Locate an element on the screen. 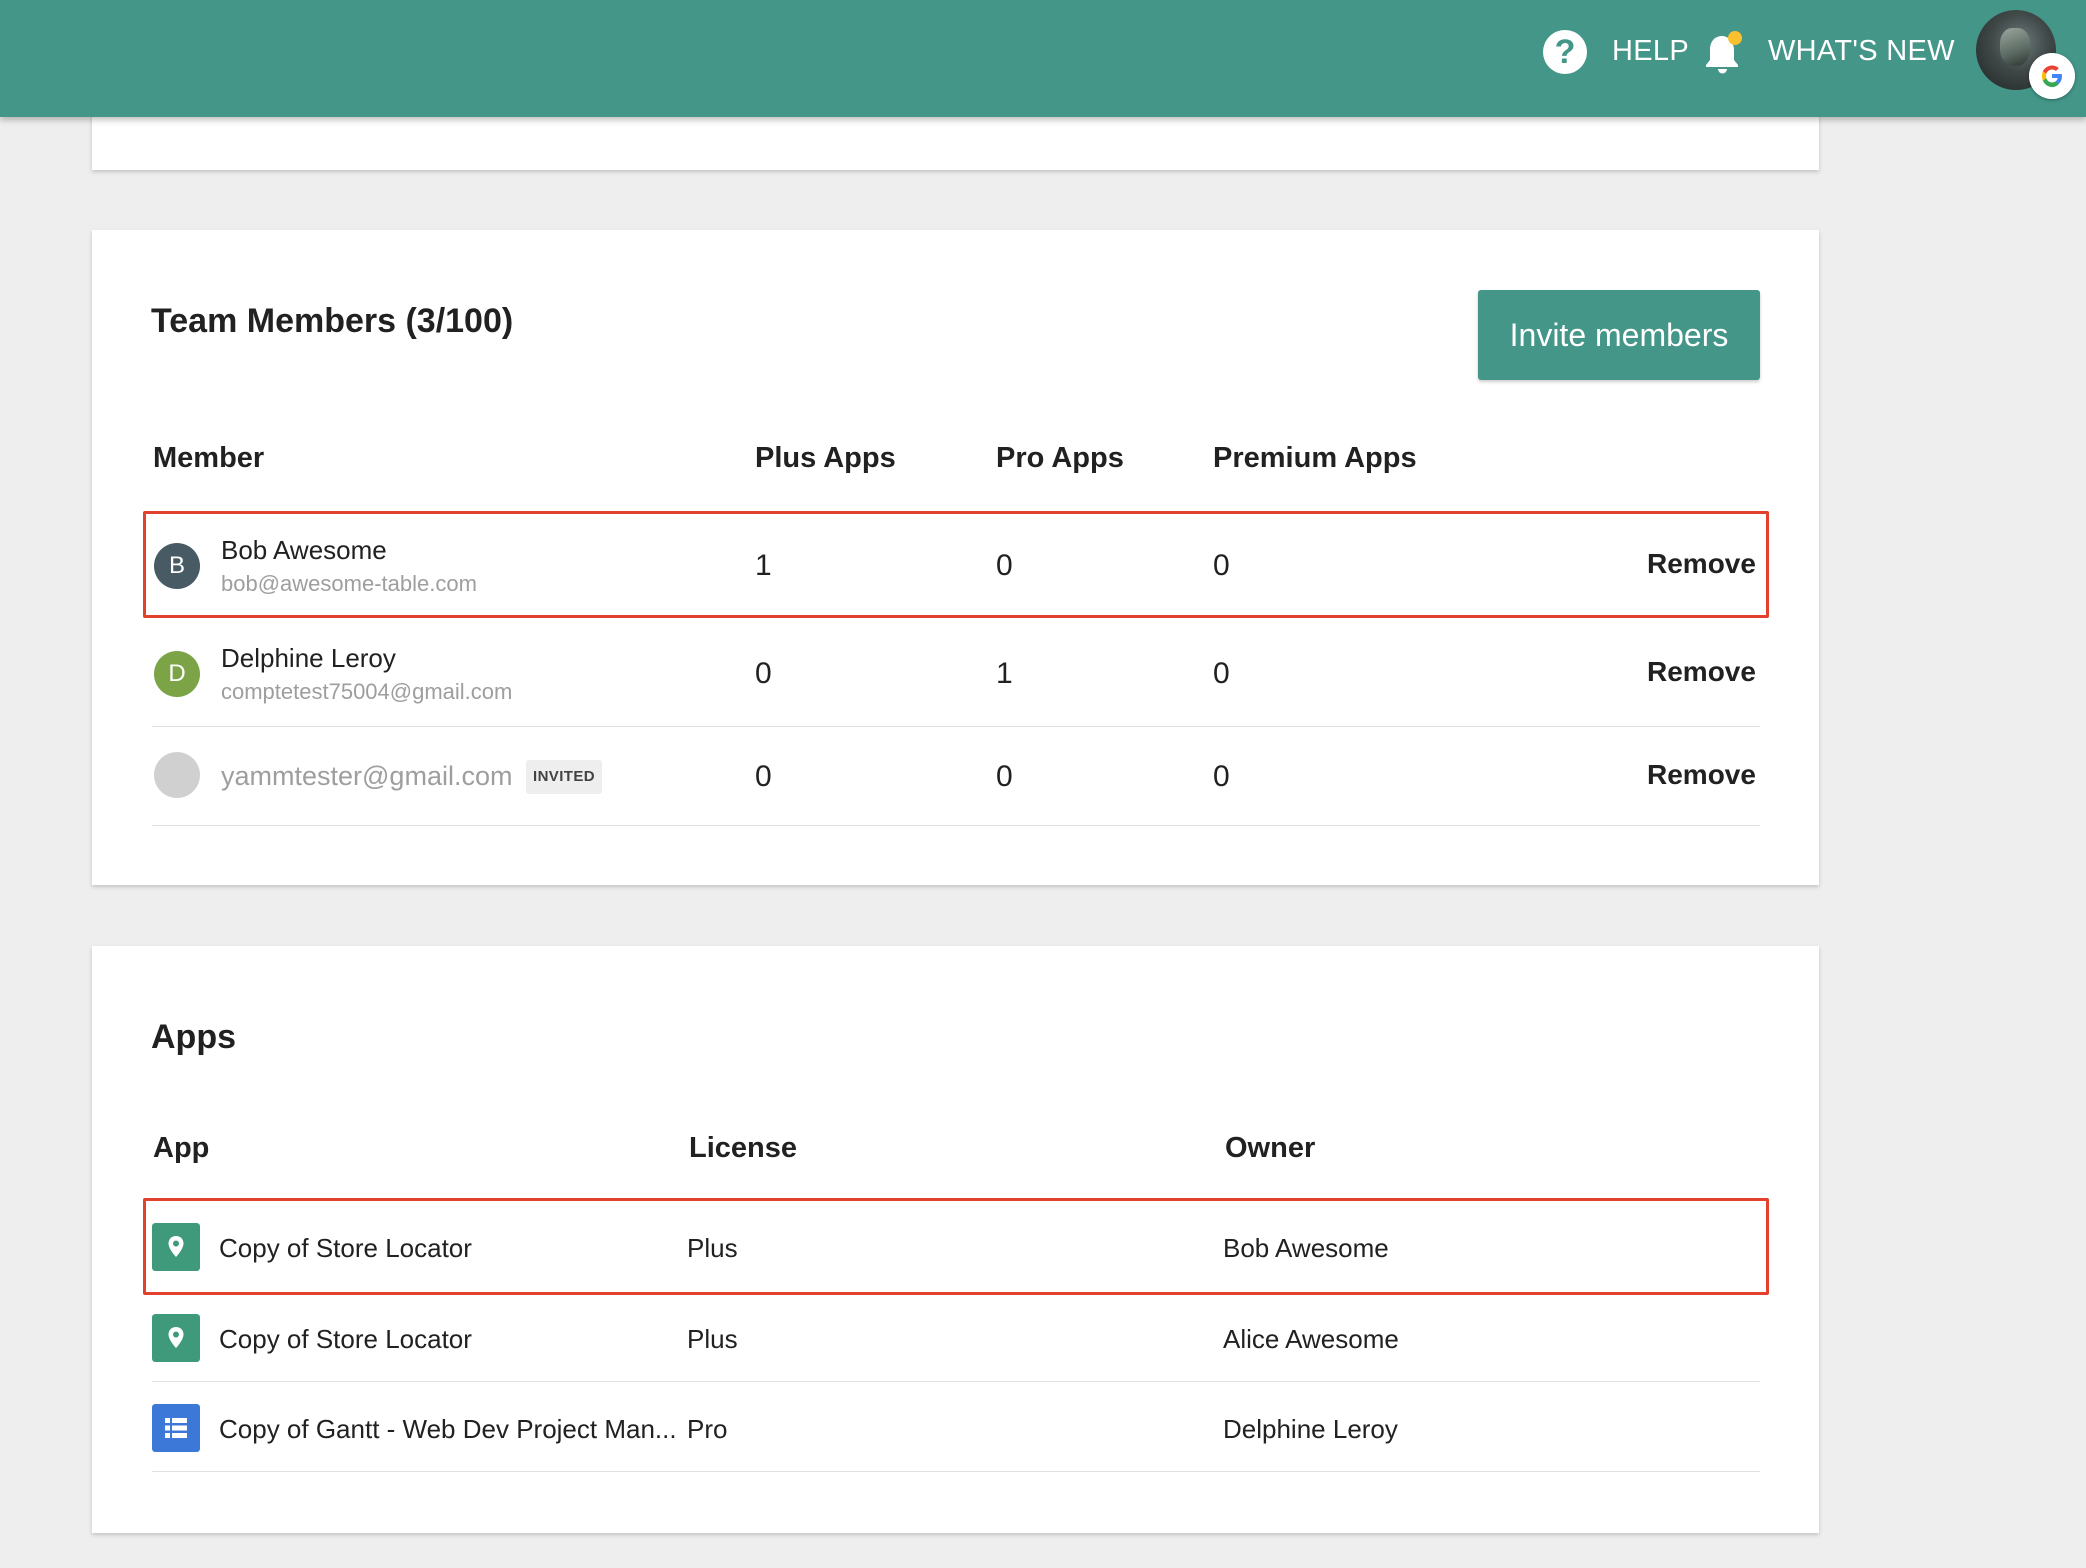  google-g-icon is located at coordinates (2052, 76).